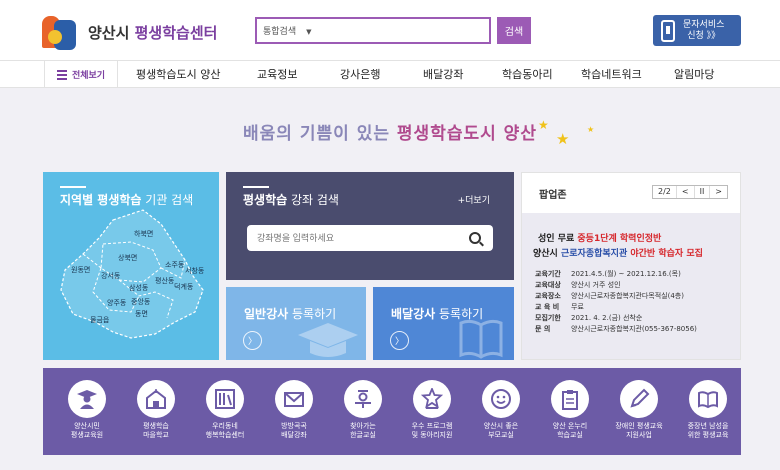  What do you see at coordinates (694, 74) in the screenshot?
I see `nav-item-notices: 알림마당` at bounding box center [694, 74].